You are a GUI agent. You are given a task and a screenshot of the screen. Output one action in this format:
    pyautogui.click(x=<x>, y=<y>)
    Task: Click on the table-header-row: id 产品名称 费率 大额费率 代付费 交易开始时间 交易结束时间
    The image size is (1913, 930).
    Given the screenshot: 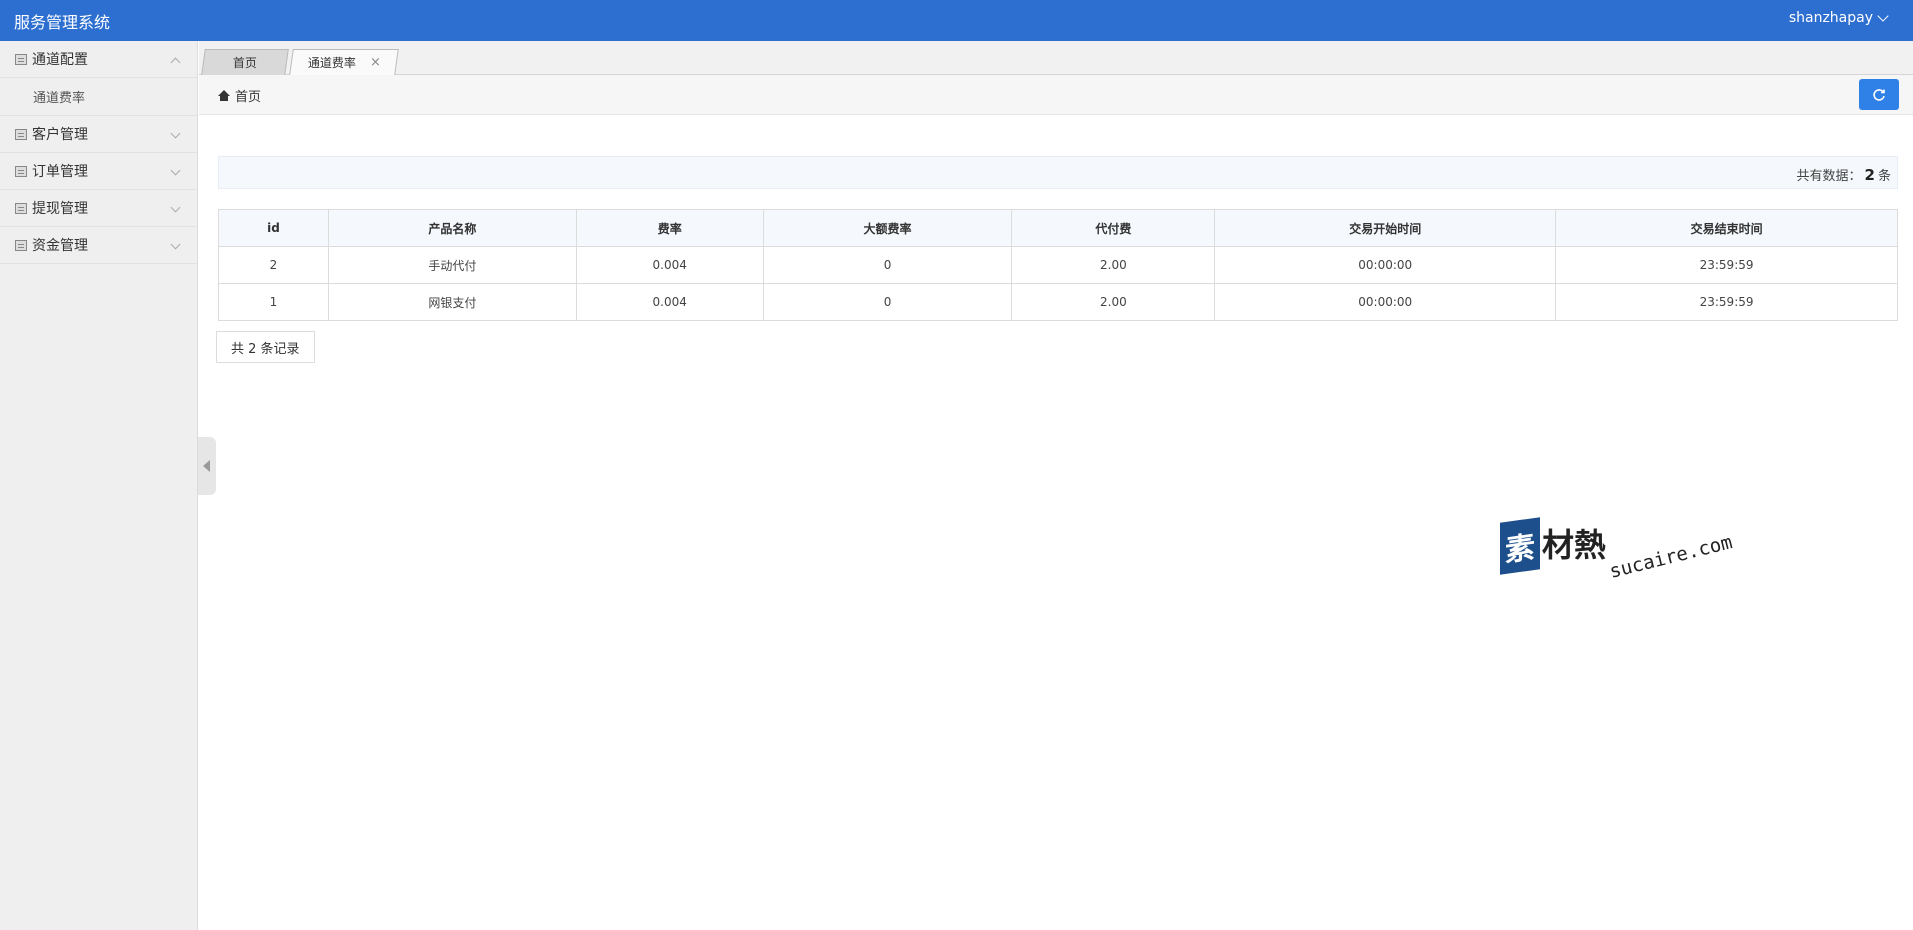 What is the action you would take?
    pyautogui.click(x=1058, y=228)
    